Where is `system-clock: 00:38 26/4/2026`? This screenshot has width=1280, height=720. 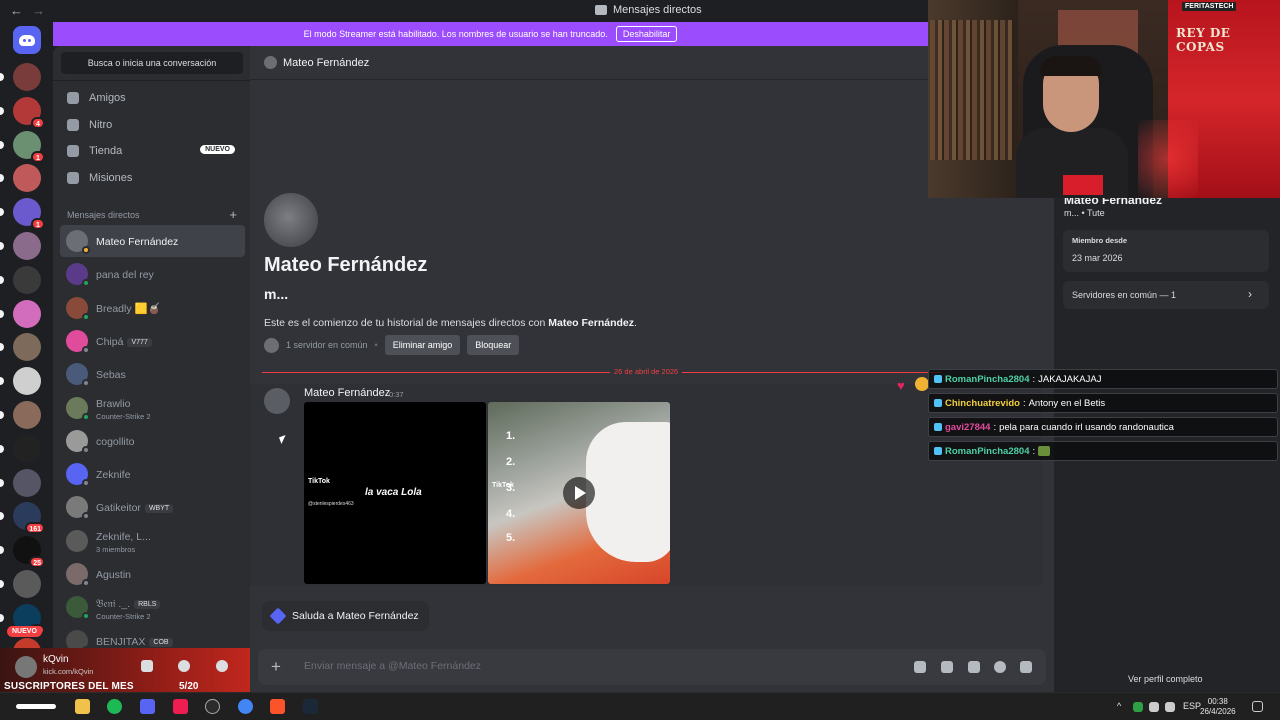
system-clock: 00:38 26/4/2026 is located at coordinates (1218, 707).